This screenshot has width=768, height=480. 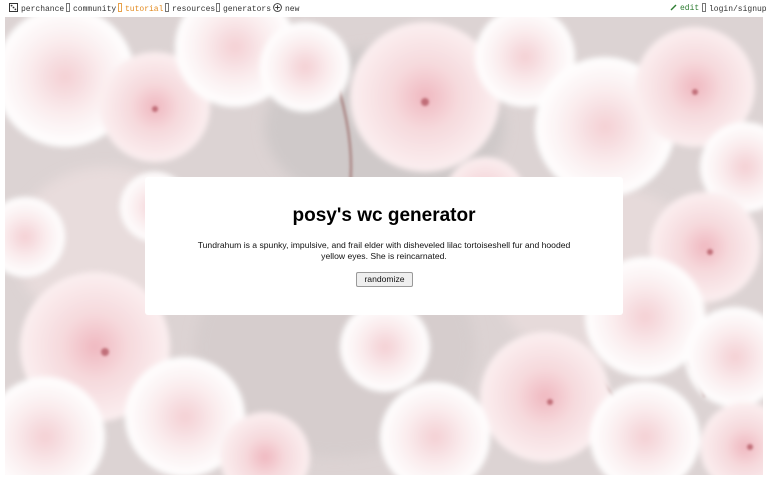 I want to click on nav-resources-link: resources, so click(x=190, y=8).